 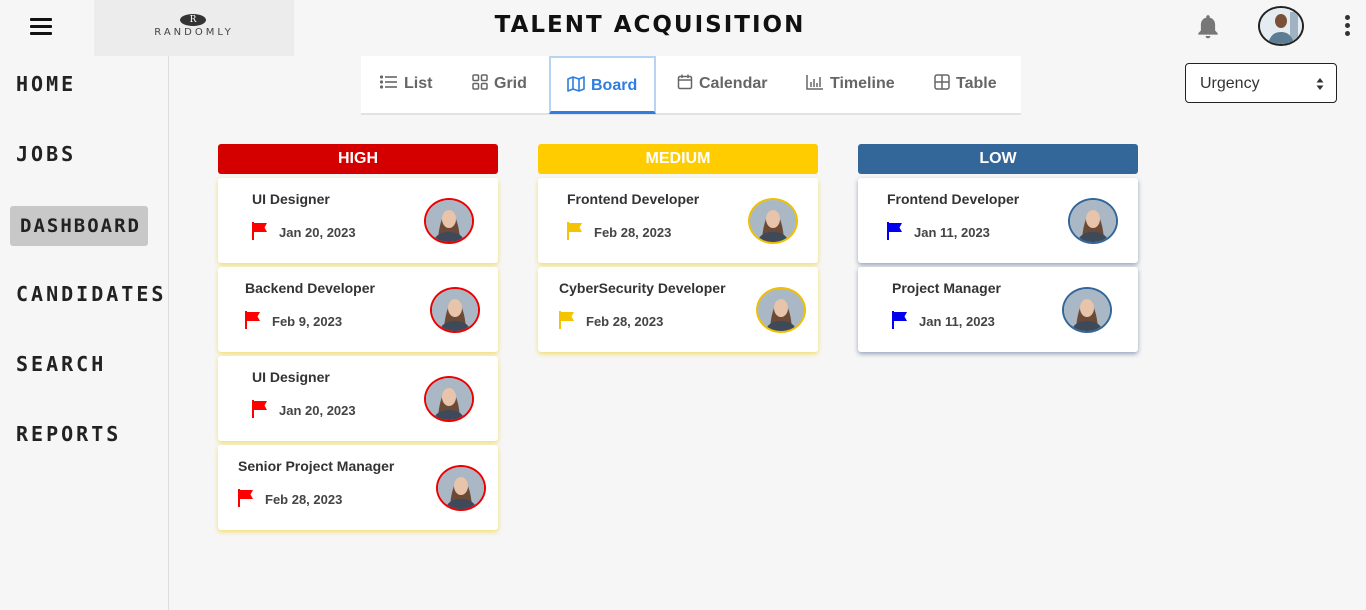 What do you see at coordinates (678, 220) in the screenshot?
I see `job-card: Frontend Developer Feb 28, 2023` at bounding box center [678, 220].